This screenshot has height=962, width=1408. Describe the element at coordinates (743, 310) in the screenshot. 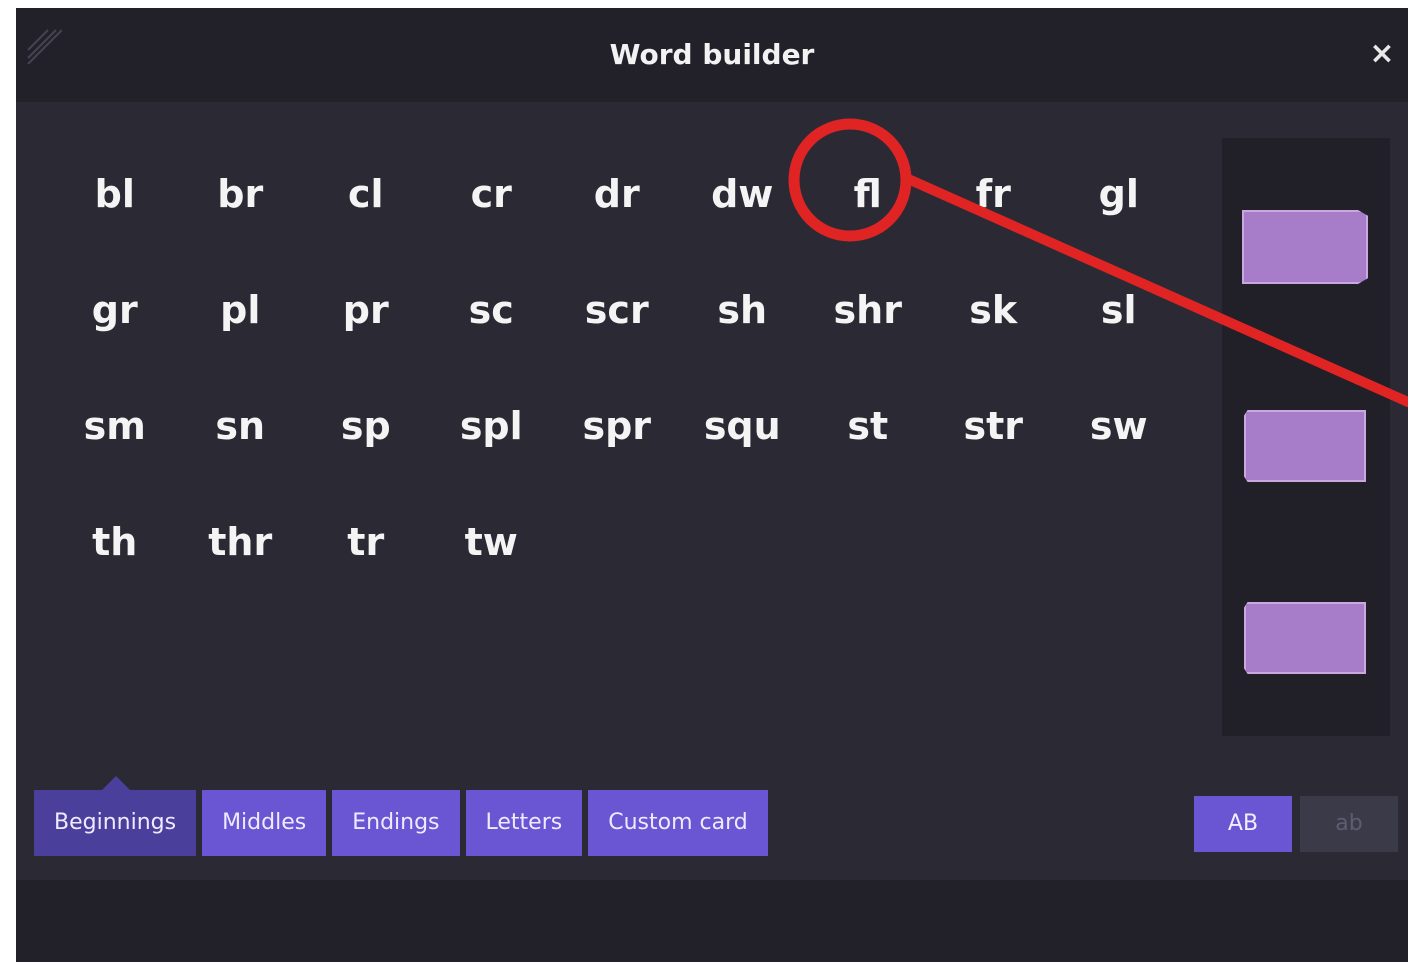

I see `tile-sh: sh` at that location.